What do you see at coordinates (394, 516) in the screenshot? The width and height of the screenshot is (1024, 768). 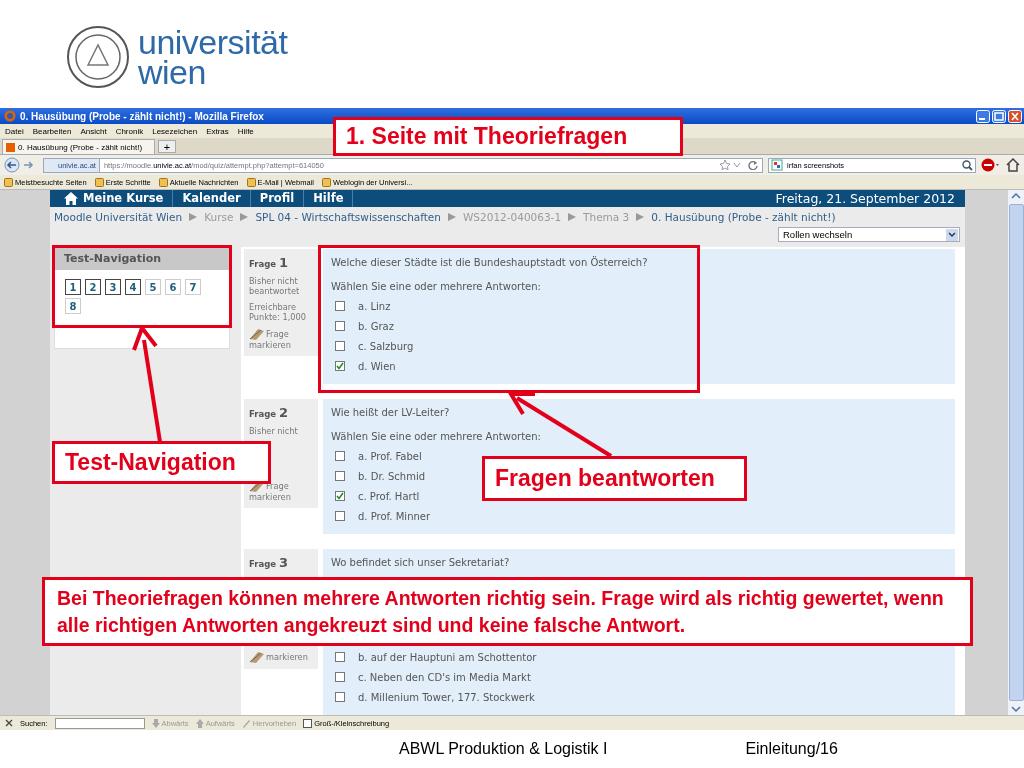 I see `answer-option: d. Prof. Minner` at bounding box center [394, 516].